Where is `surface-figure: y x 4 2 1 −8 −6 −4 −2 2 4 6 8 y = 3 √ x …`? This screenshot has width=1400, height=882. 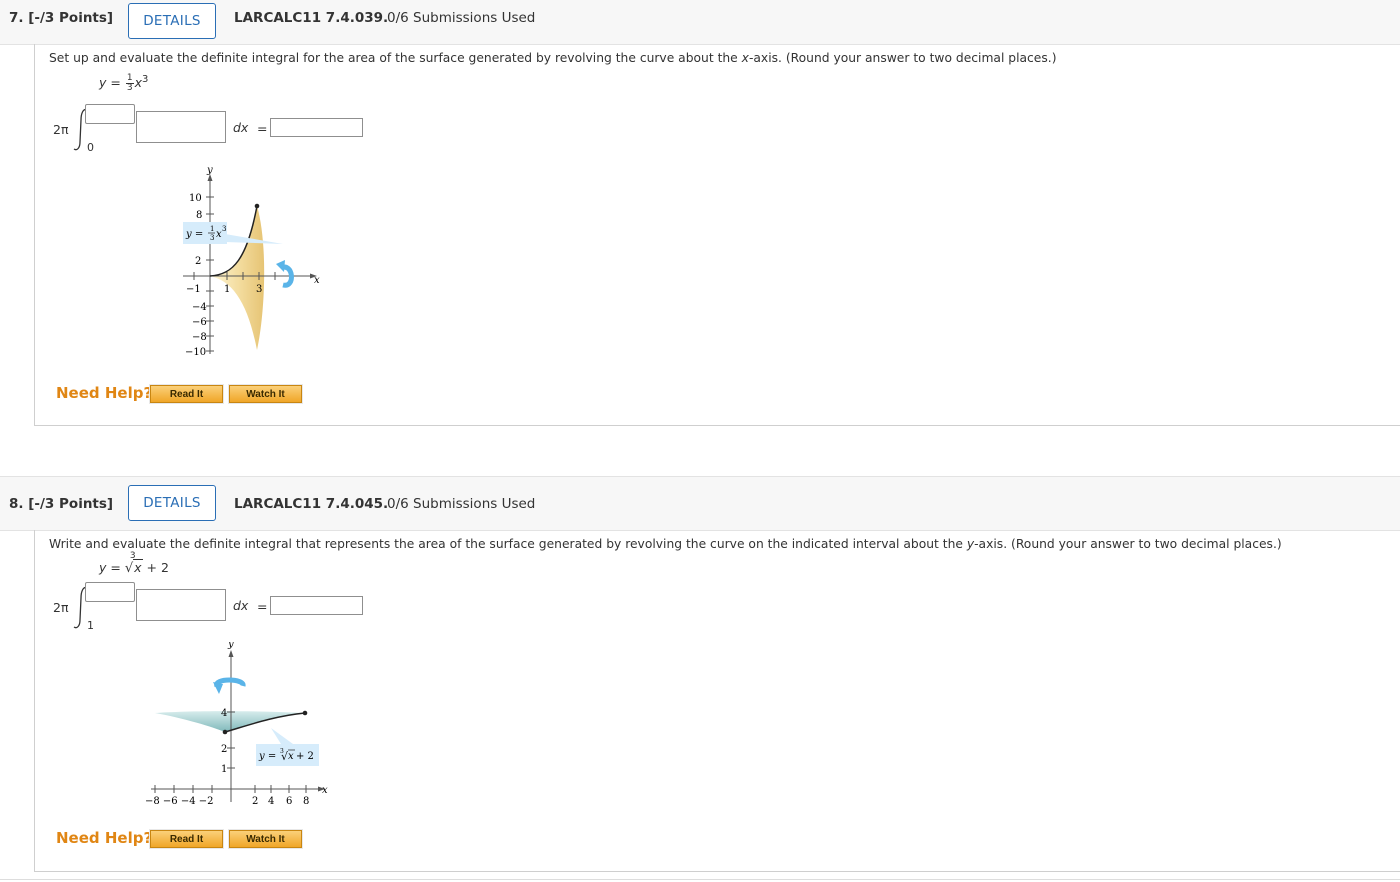 surface-figure: y x 4 2 1 −8 −6 −4 −2 2 4 6 8 y = 3 √ x … is located at coordinates (236, 724).